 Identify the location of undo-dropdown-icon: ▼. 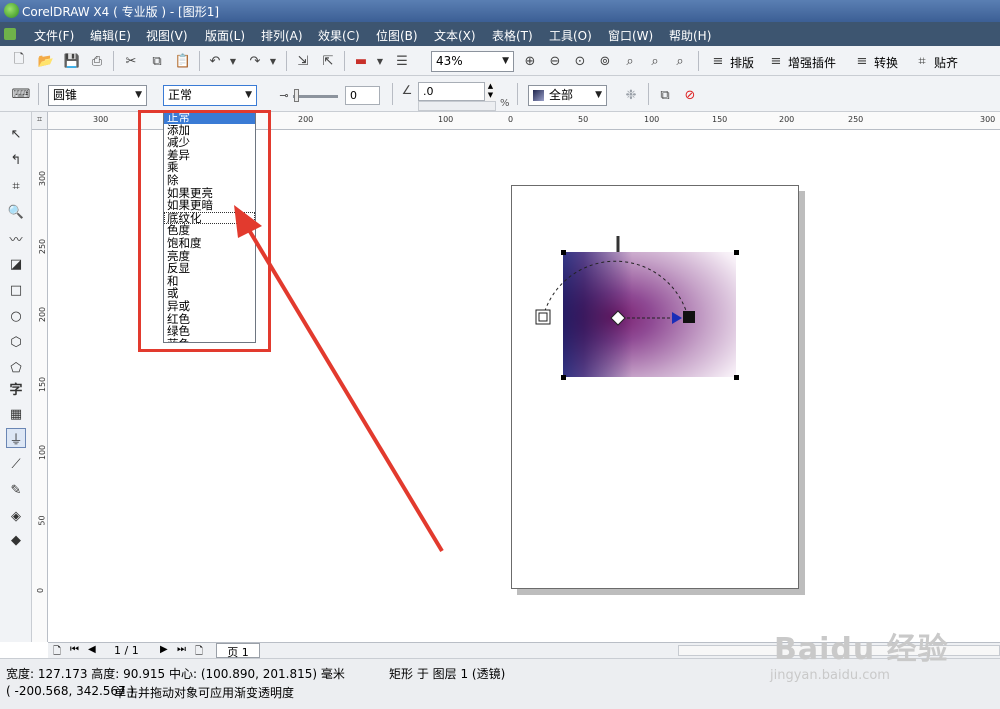
(233, 61).